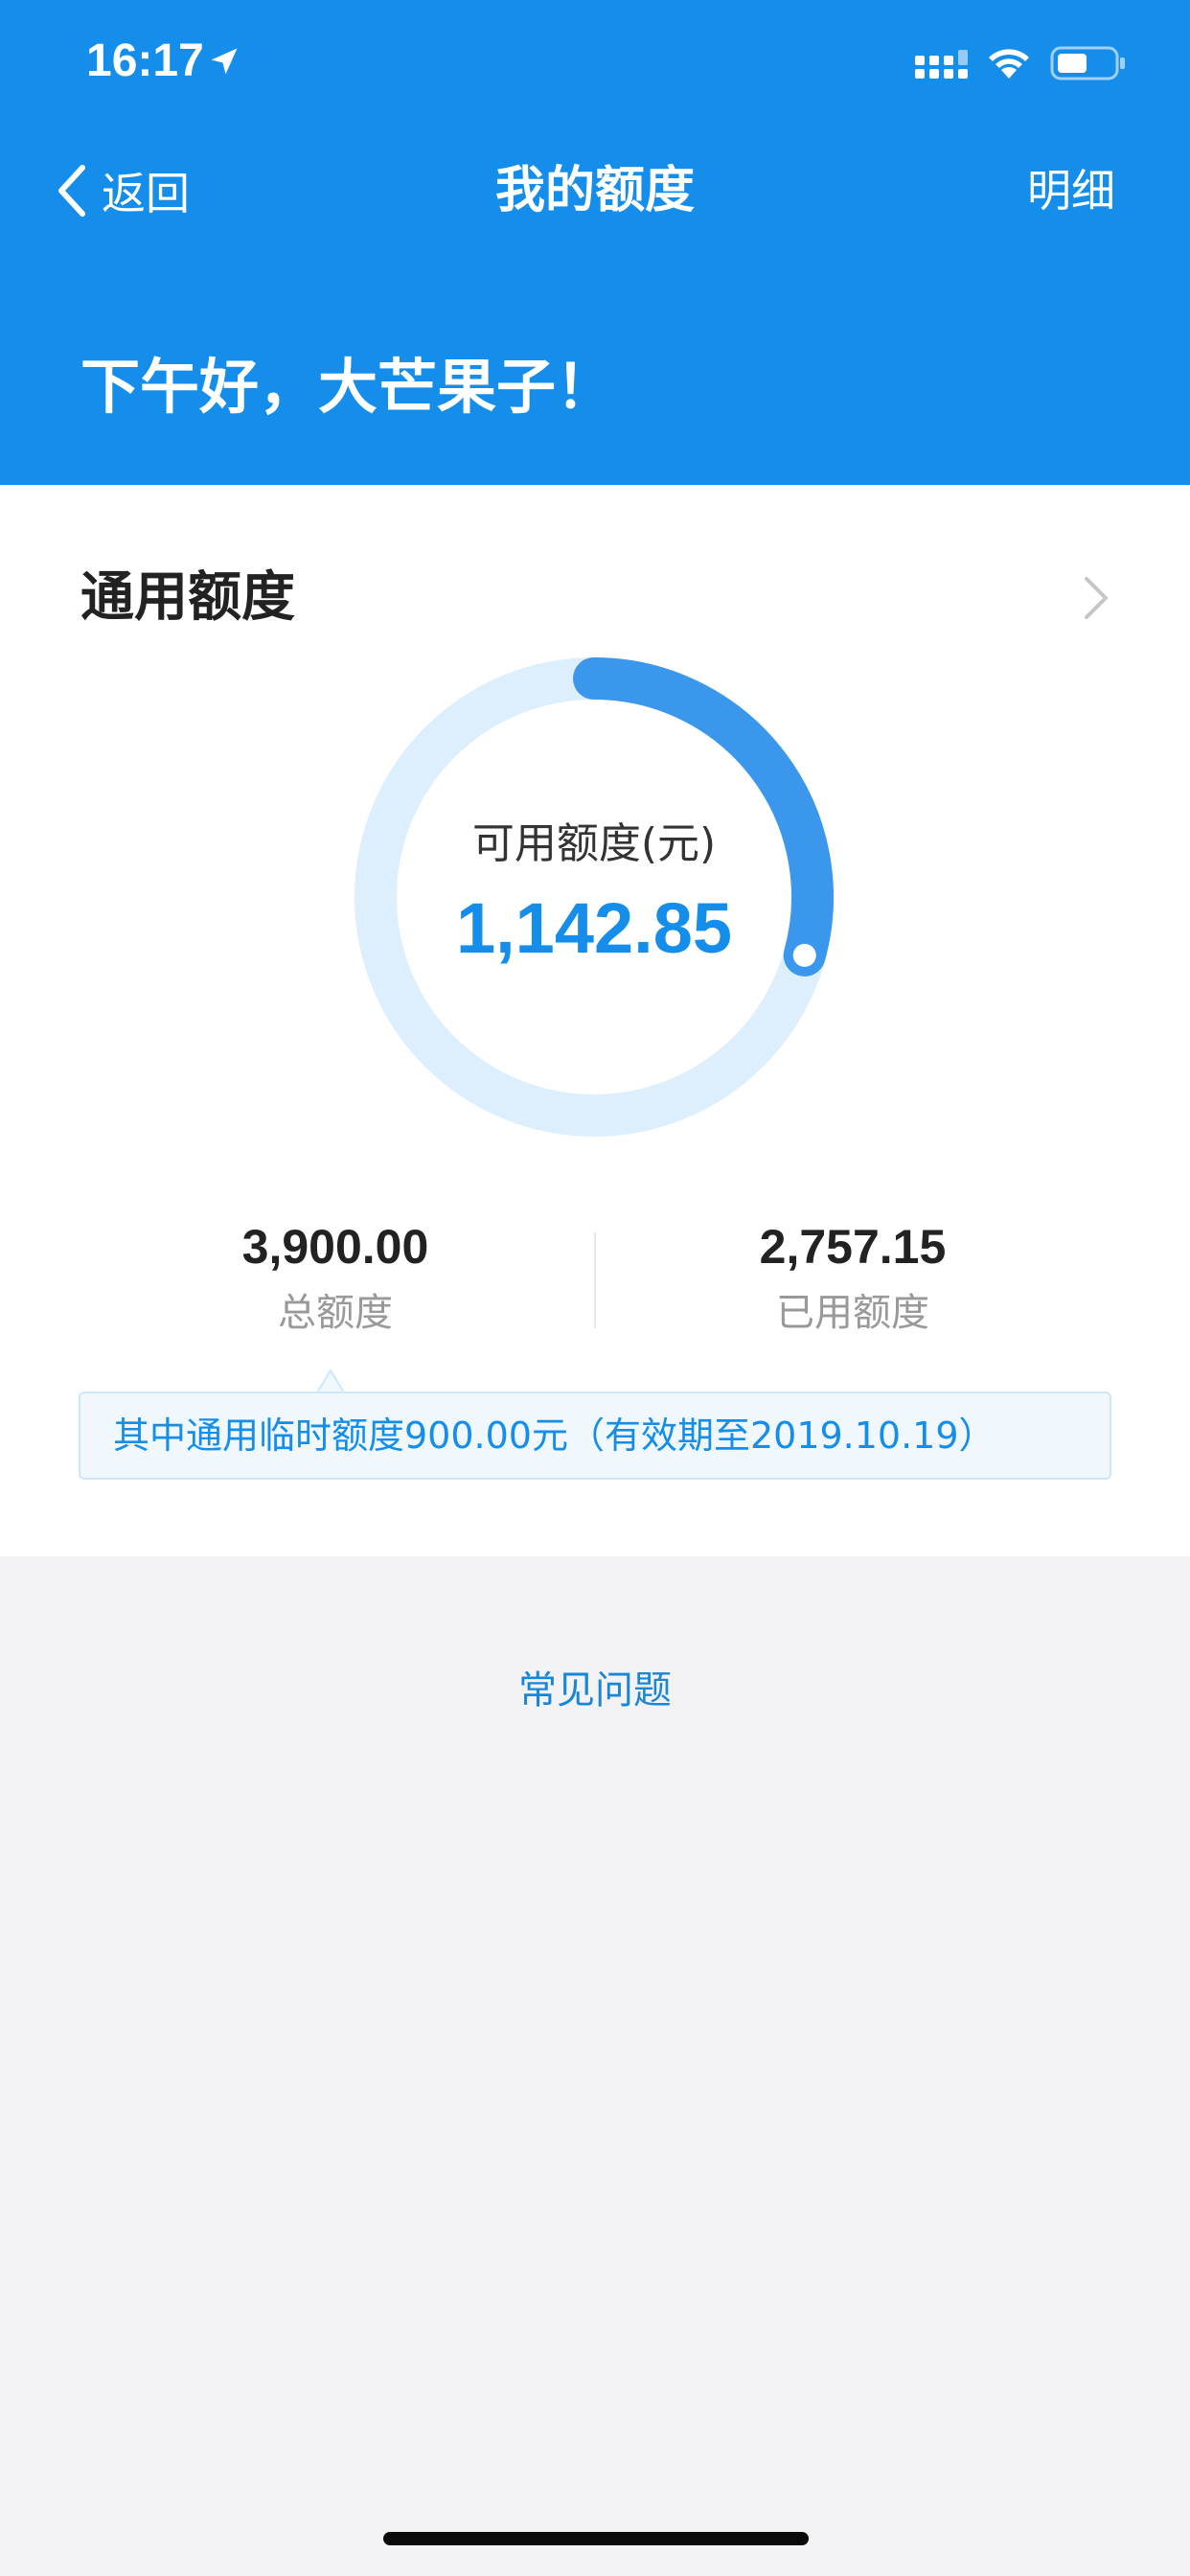 The image size is (1190, 2576). What do you see at coordinates (1071, 190) in the screenshot?
I see `details-button: 明细` at bounding box center [1071, 190].